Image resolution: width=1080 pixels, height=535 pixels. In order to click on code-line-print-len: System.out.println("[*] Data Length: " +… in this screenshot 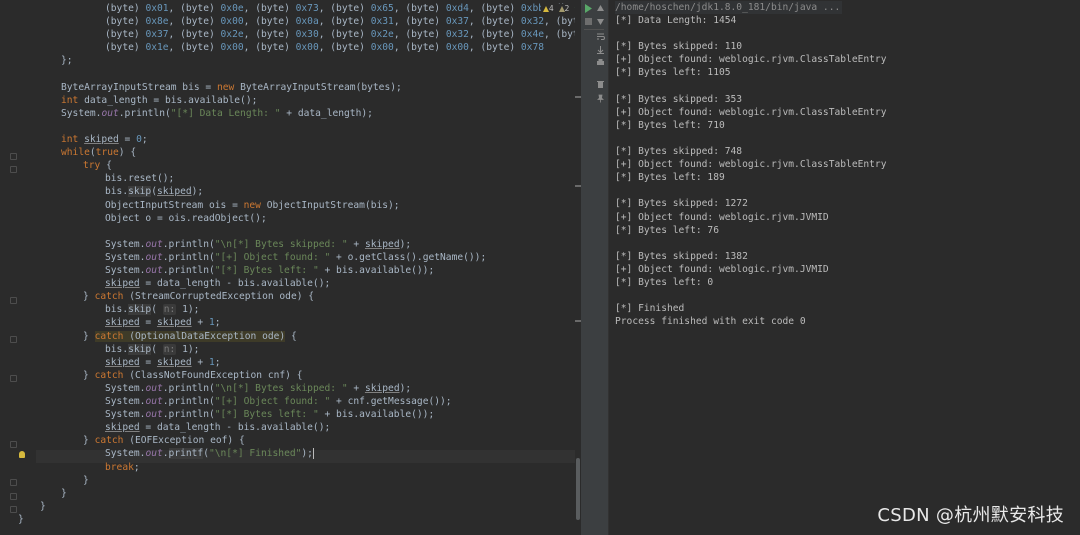, I will do `click(217, 113)`.